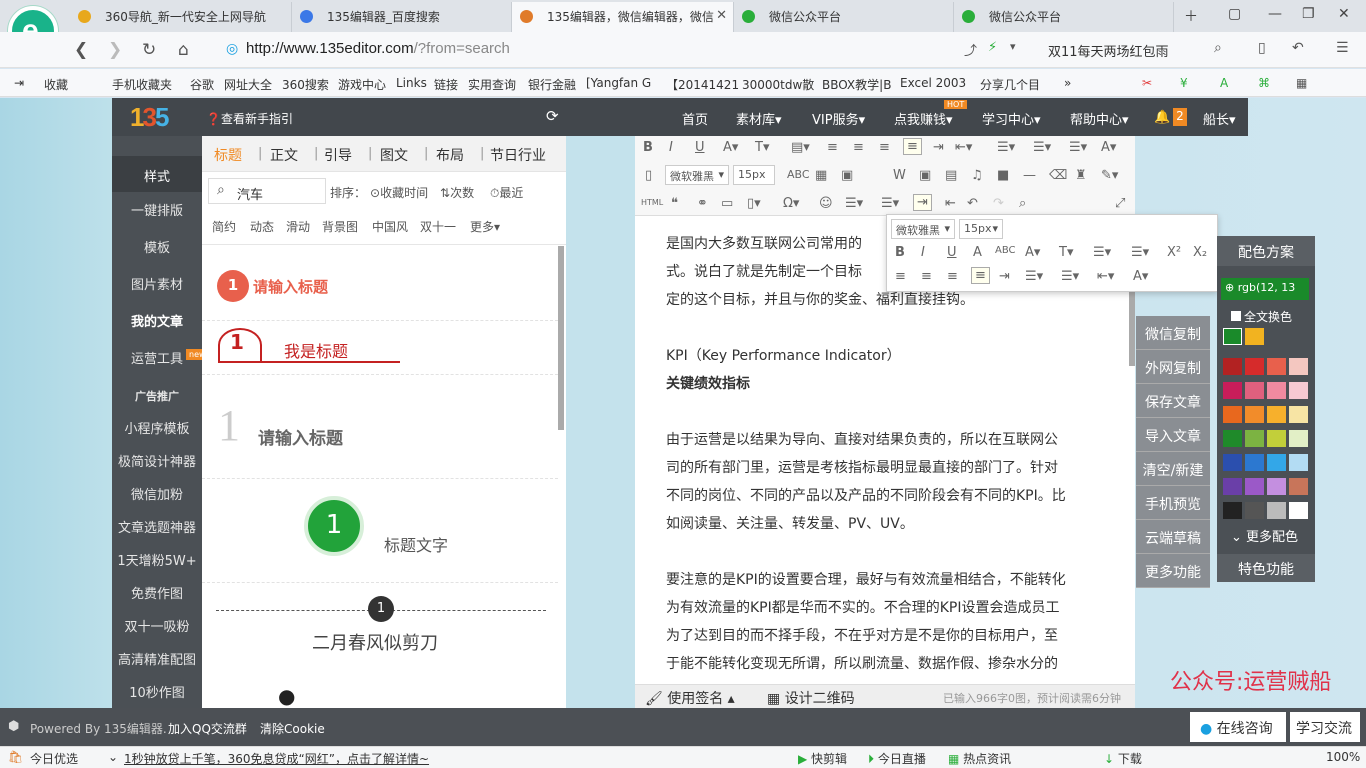  I want to click on right-action-button: 外网复制, so click(1173, 367).